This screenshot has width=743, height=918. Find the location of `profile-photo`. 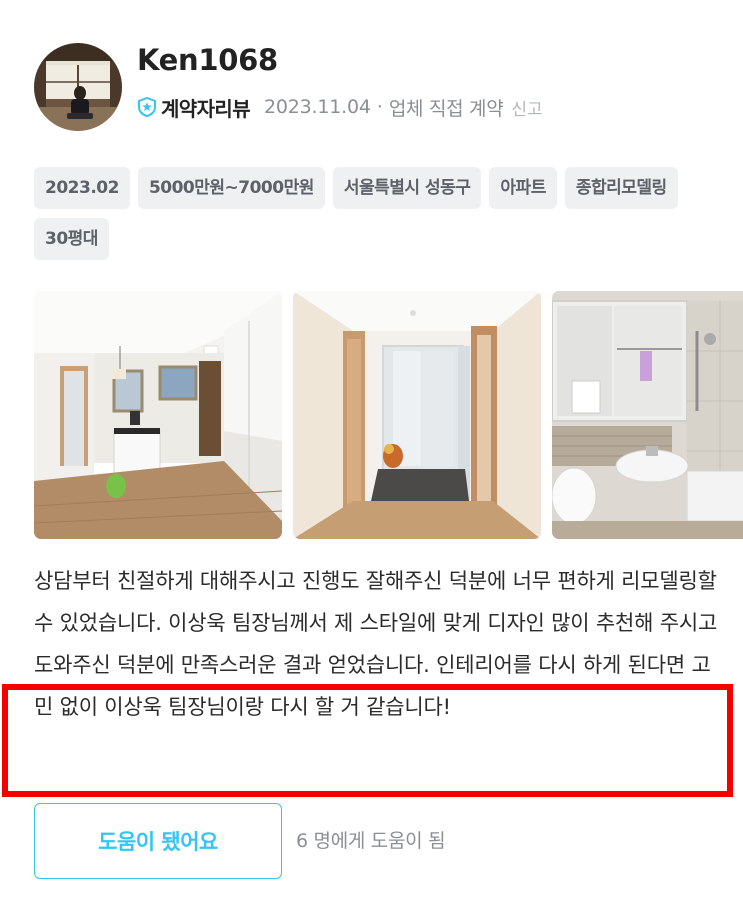

profile-photo is located at coordinates (78, 87).